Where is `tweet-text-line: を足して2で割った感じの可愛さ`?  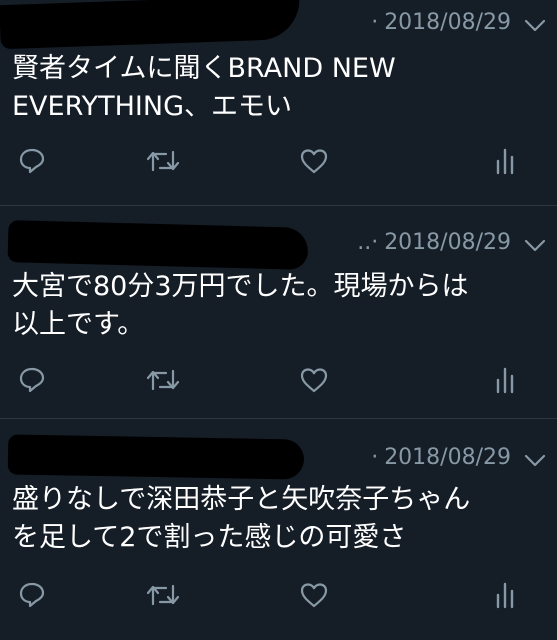 tweet-text-line: を足して2で割った感じの可愛さ is located at coordinates (209, 537).